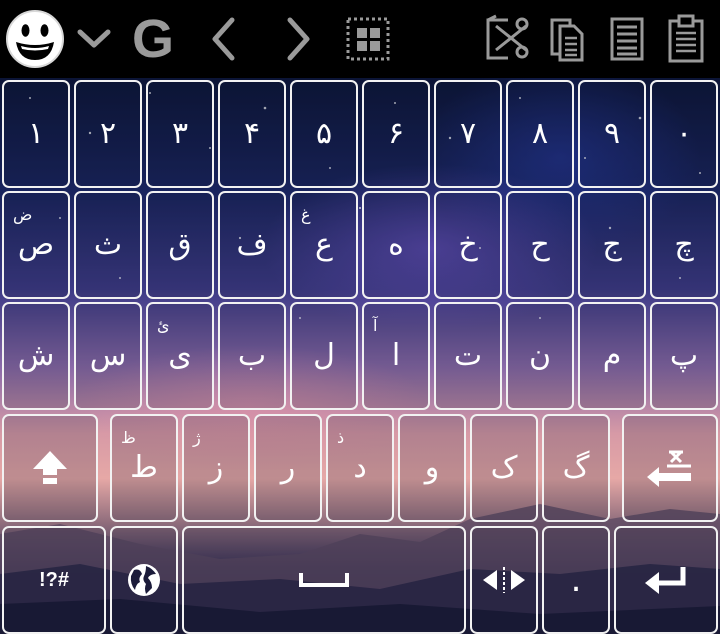  Describe the element at coordinates (627, 39) in the screenshot. I see `select-all-icon` at that location.